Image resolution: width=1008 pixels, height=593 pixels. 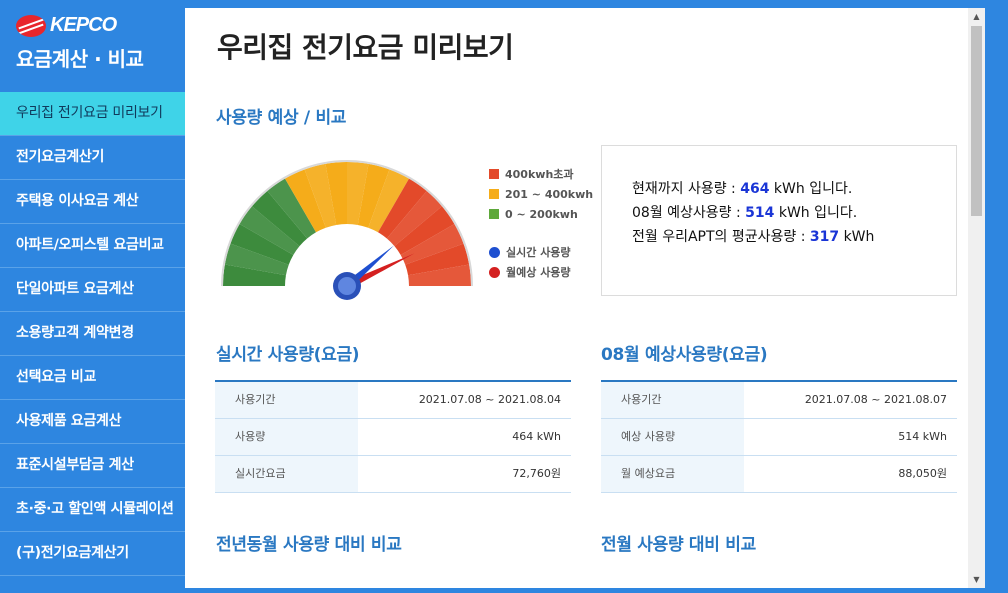 What do you see at coordinates (92, 422) in the screenshot?
I see `sidebar-item-product-fee: 사용제품 요금계산` at bounding box center [92, 422].